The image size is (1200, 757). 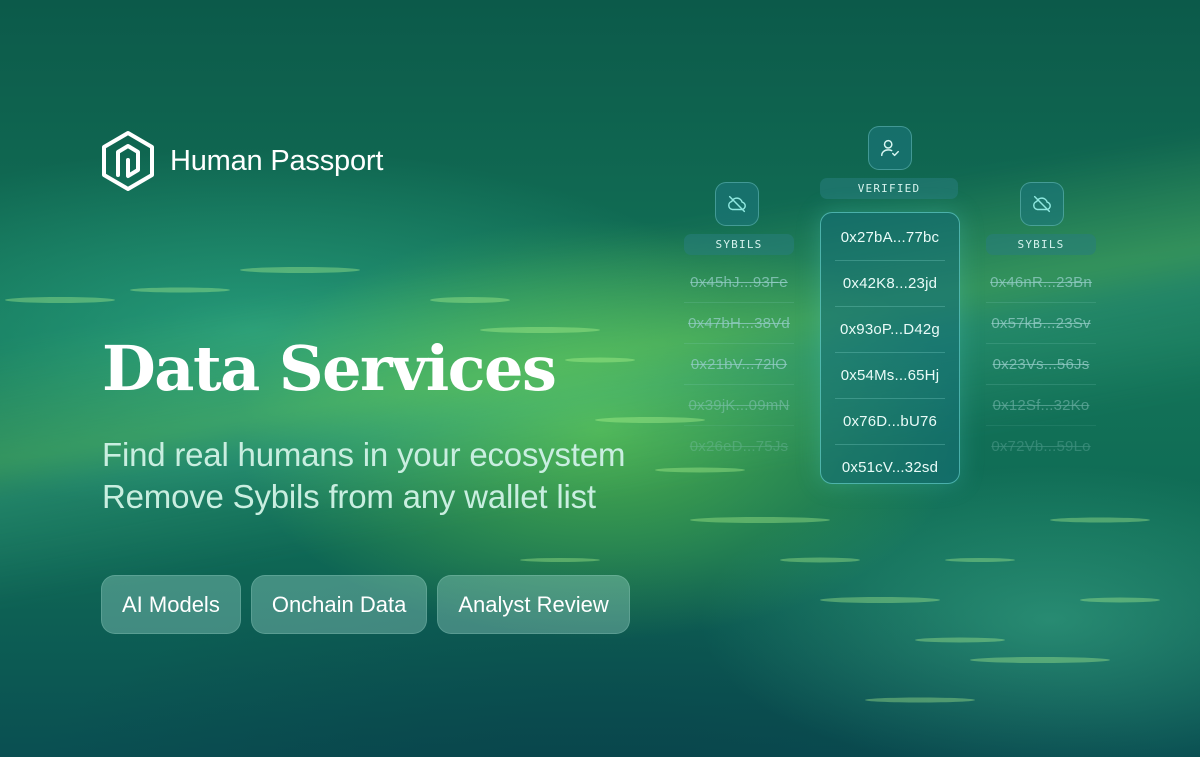 I want to click on pill-analyst-review: Analyst Review, so click(x=533, y=604).